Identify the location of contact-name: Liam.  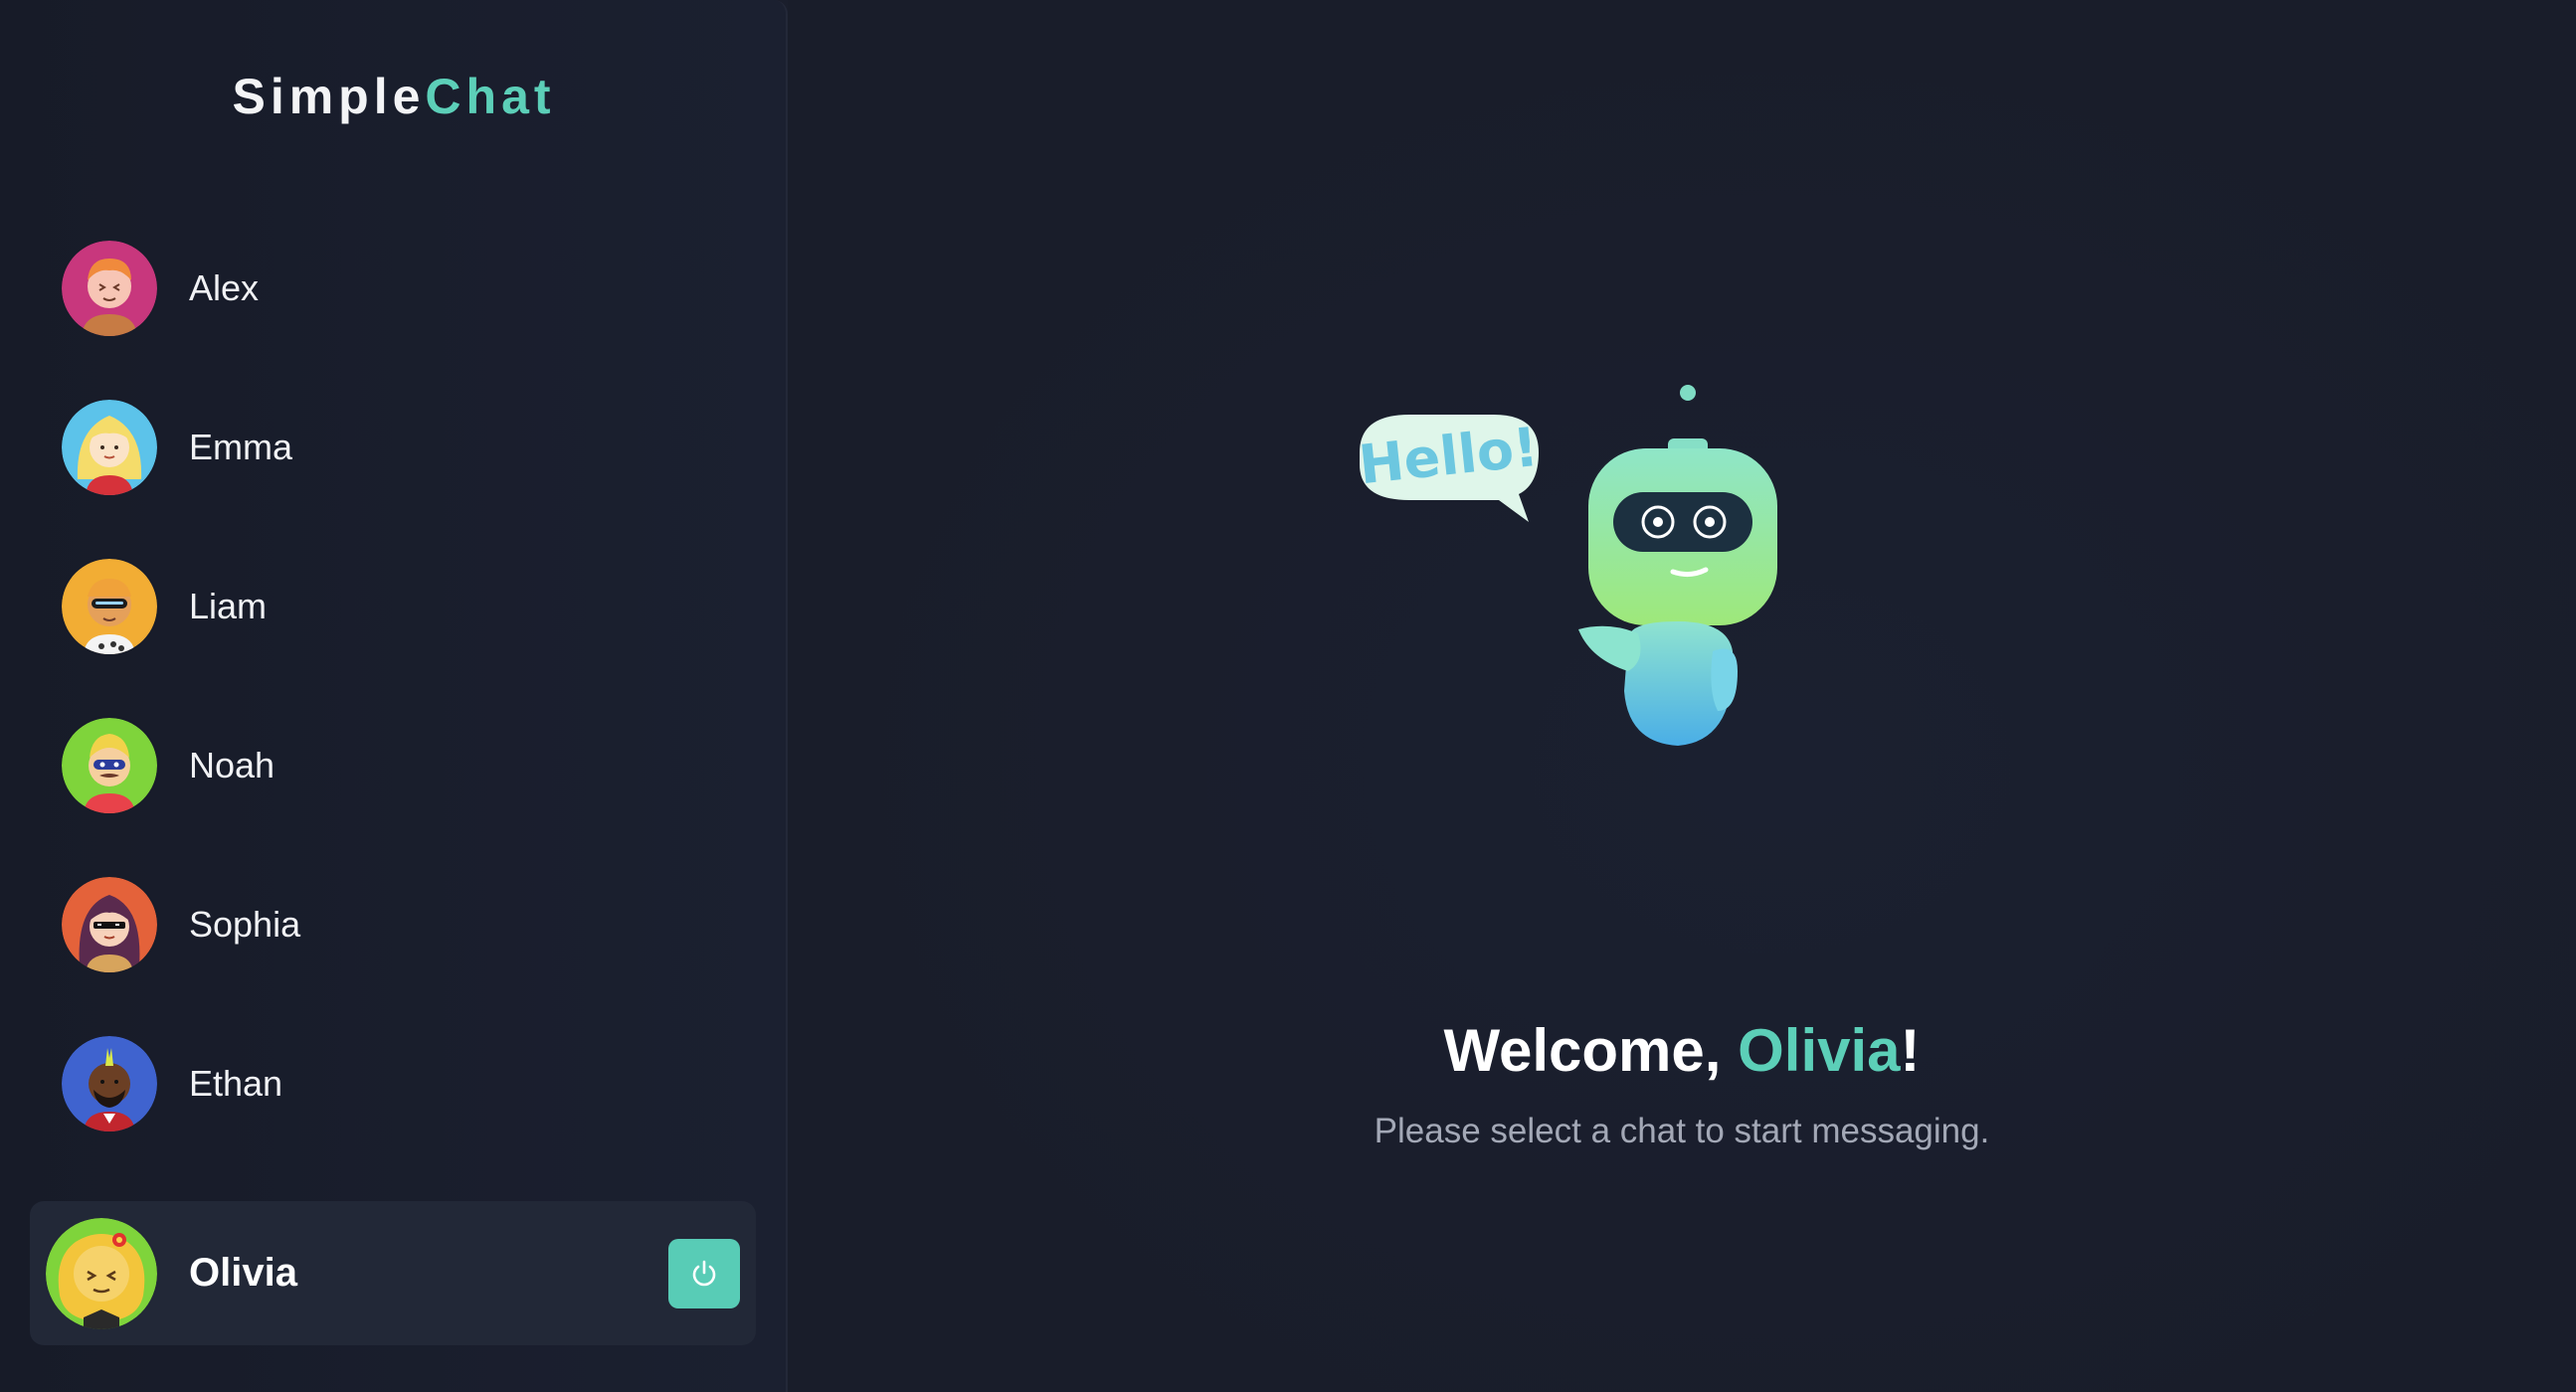
(228, 606).